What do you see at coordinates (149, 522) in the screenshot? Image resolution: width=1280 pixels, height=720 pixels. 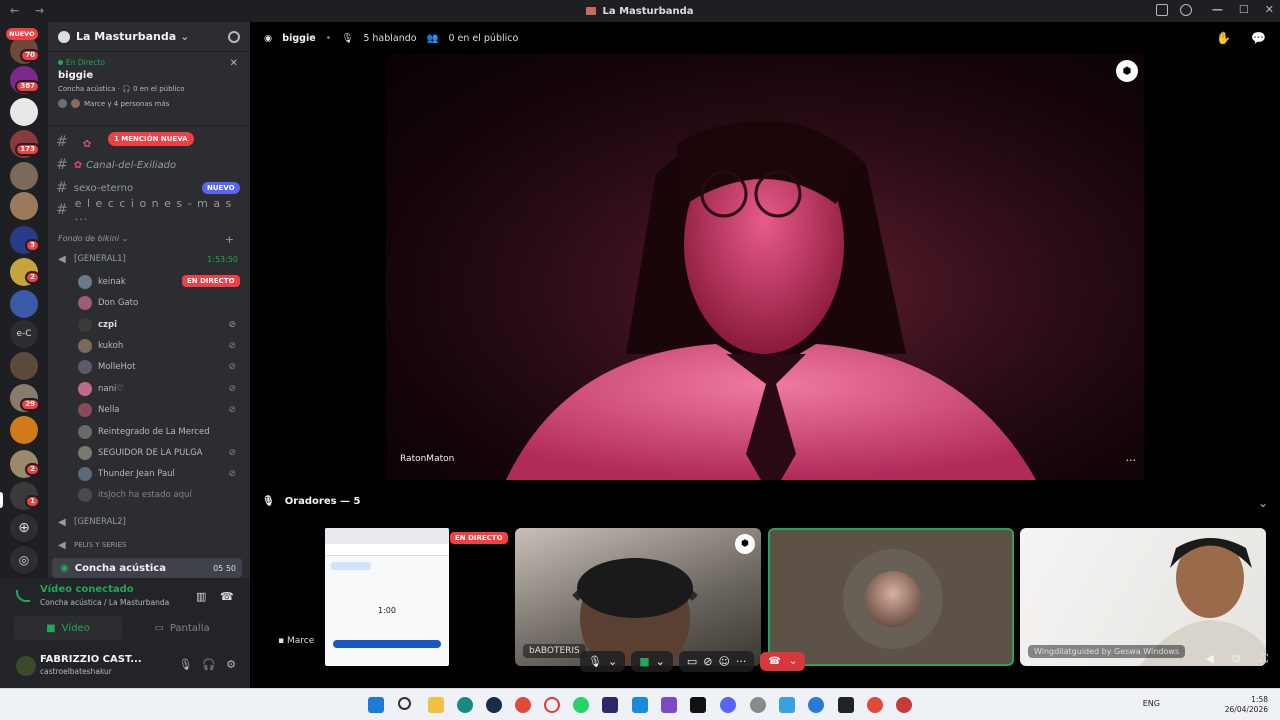 I see `voice-channel-general2: ◀ [GENERAL2]` at bounding box center [149, 522].